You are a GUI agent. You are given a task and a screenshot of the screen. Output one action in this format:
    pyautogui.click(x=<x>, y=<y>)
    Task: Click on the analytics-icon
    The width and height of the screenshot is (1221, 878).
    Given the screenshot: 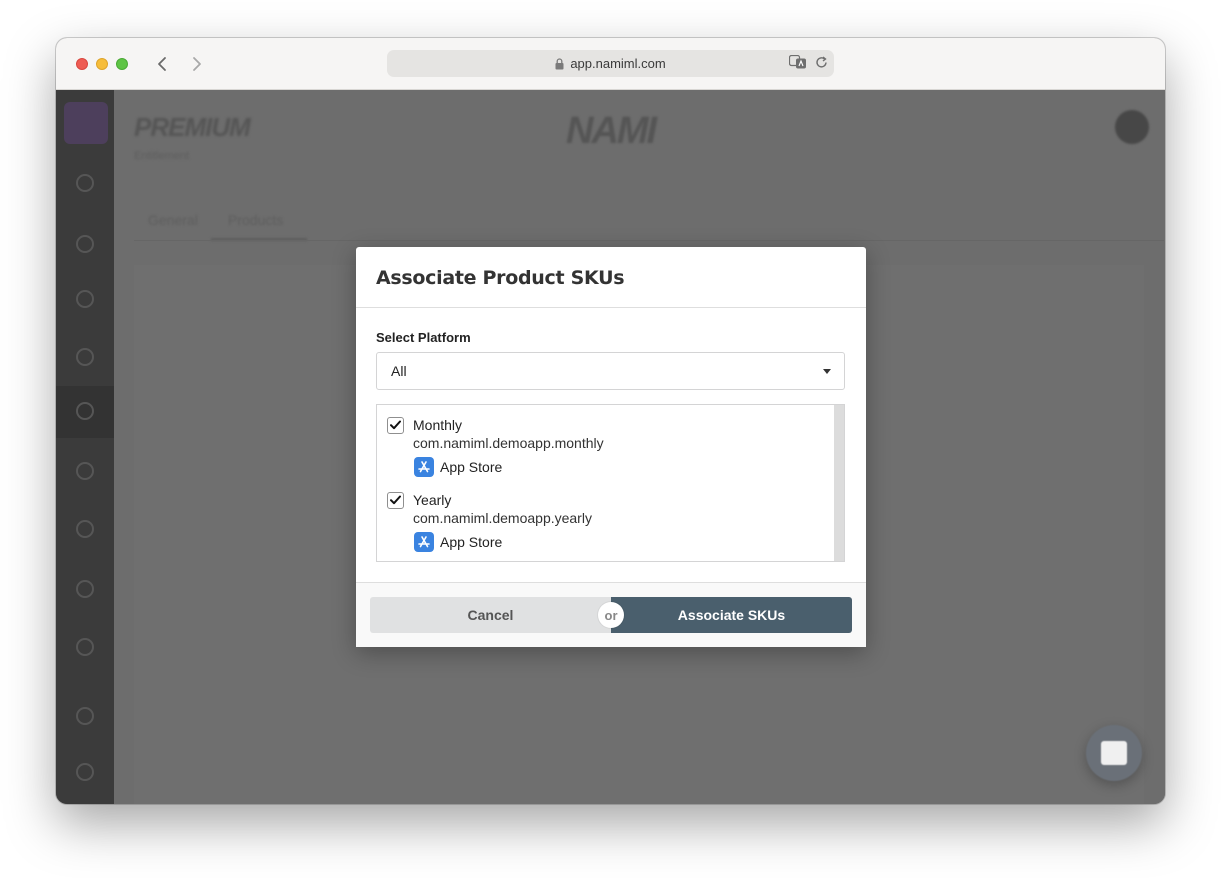 What is the action you would take?
    pyautogui.click(x=85, y=244)
    